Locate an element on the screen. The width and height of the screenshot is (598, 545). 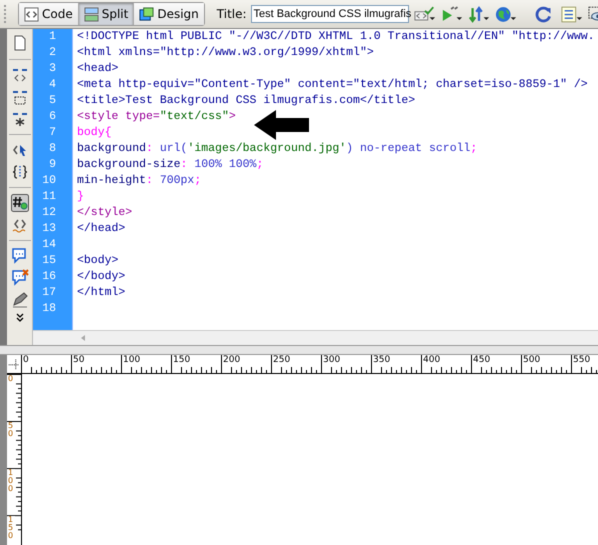
split-view-icon is located at coordinates (91, 14).